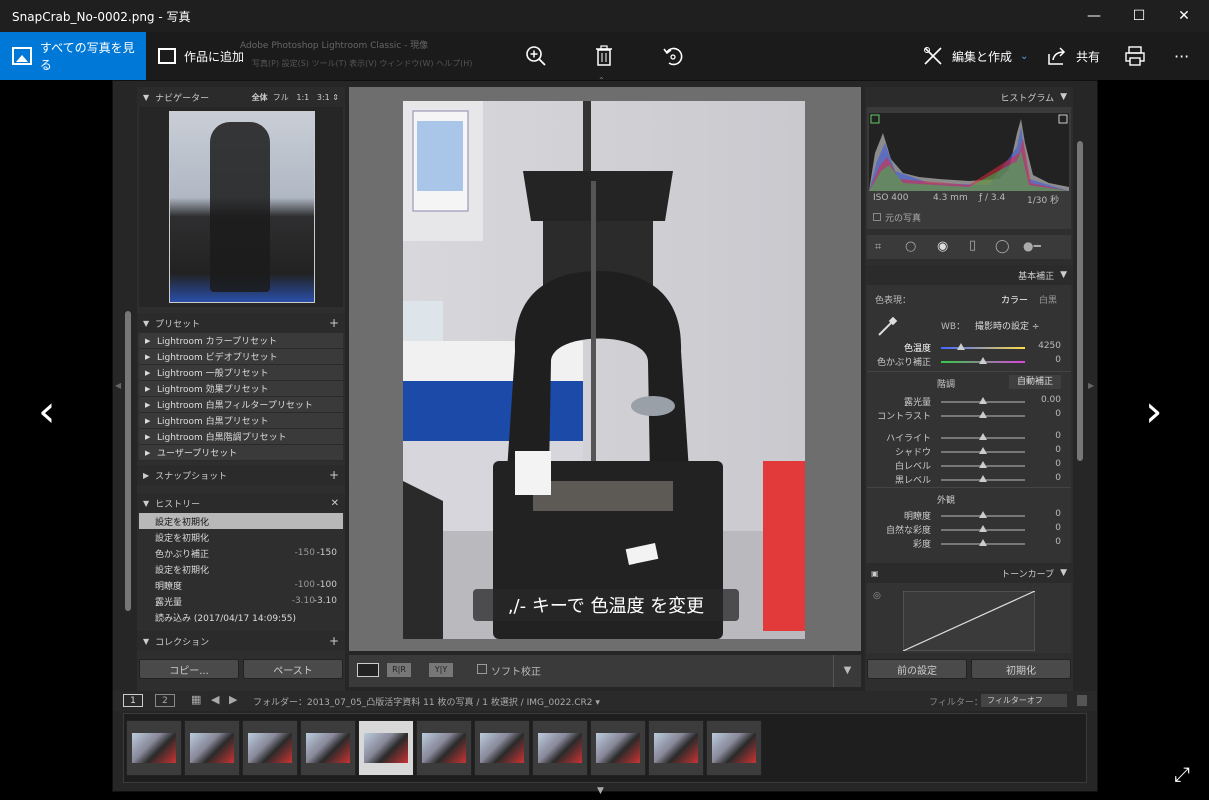  I want to click on bottom-chevron-icon: ▼, so click(600, 791).